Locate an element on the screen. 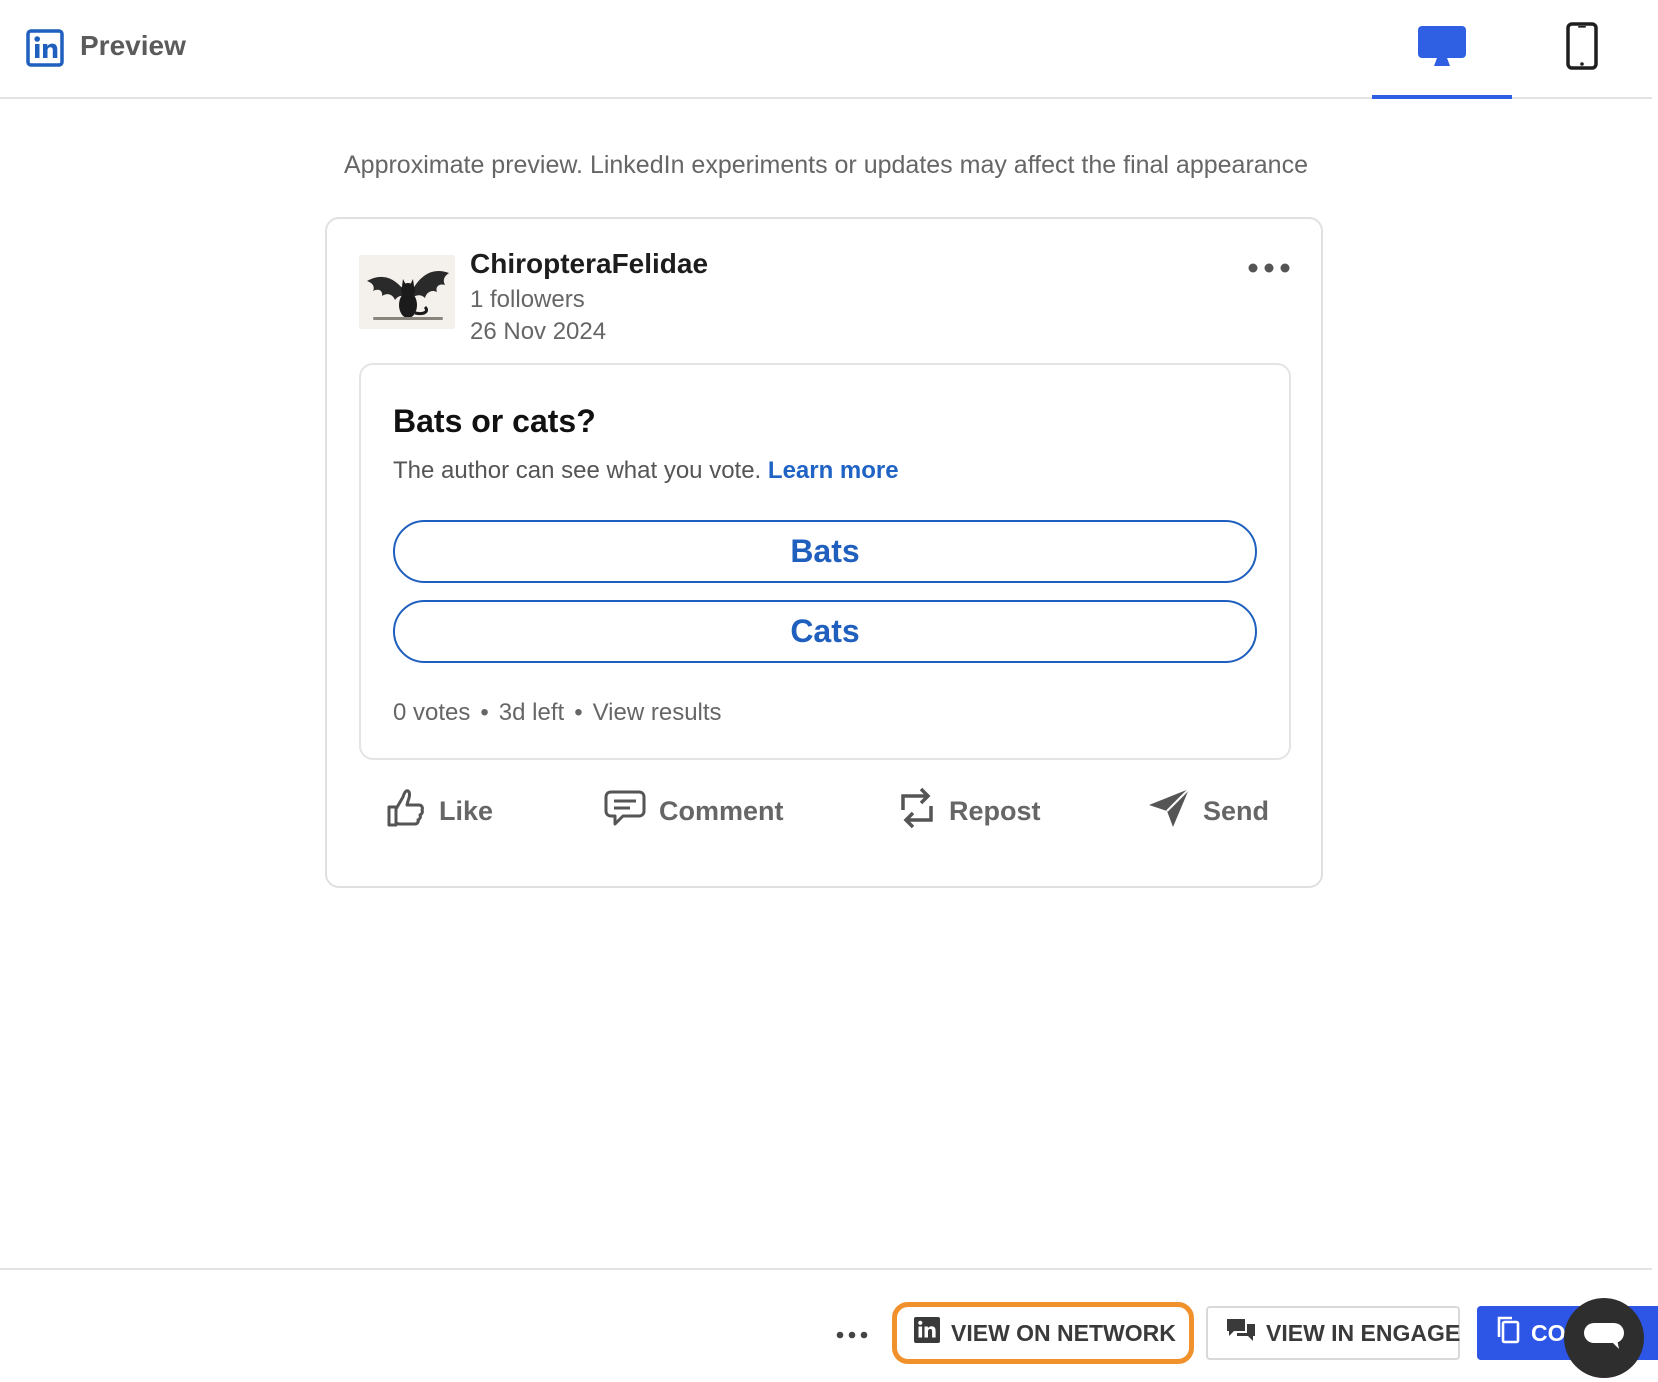  author-name: ChiropteraFelidae is located at coordinates (589, 264).